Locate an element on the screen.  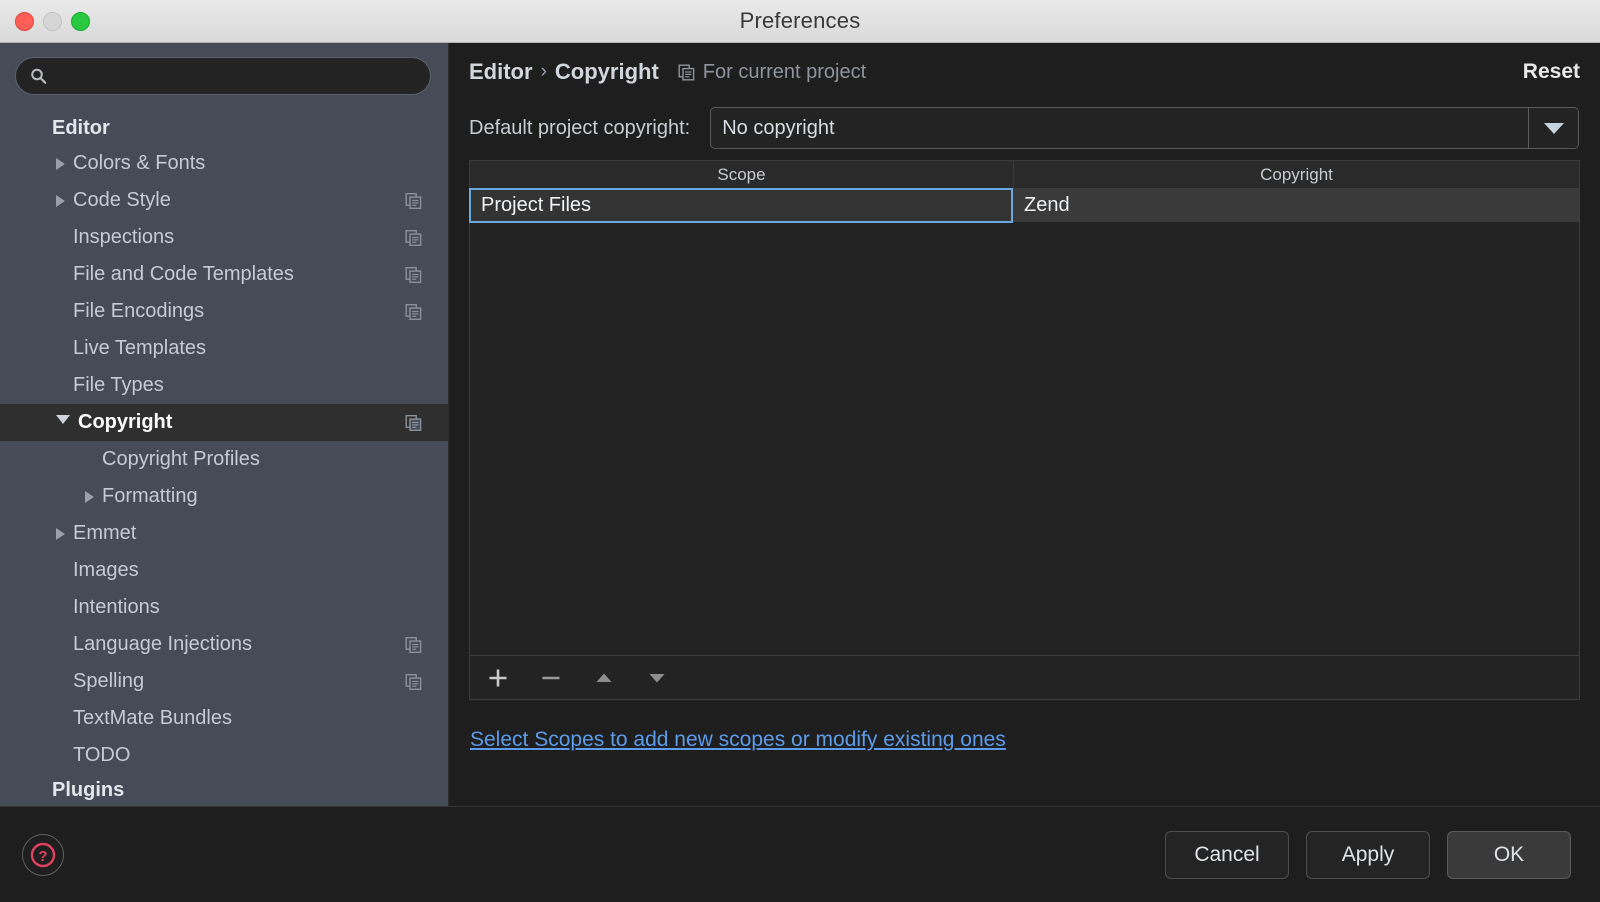
sidebar-item-file-and-code-templates: File and Code Templates is located at coordinates (224, 274).